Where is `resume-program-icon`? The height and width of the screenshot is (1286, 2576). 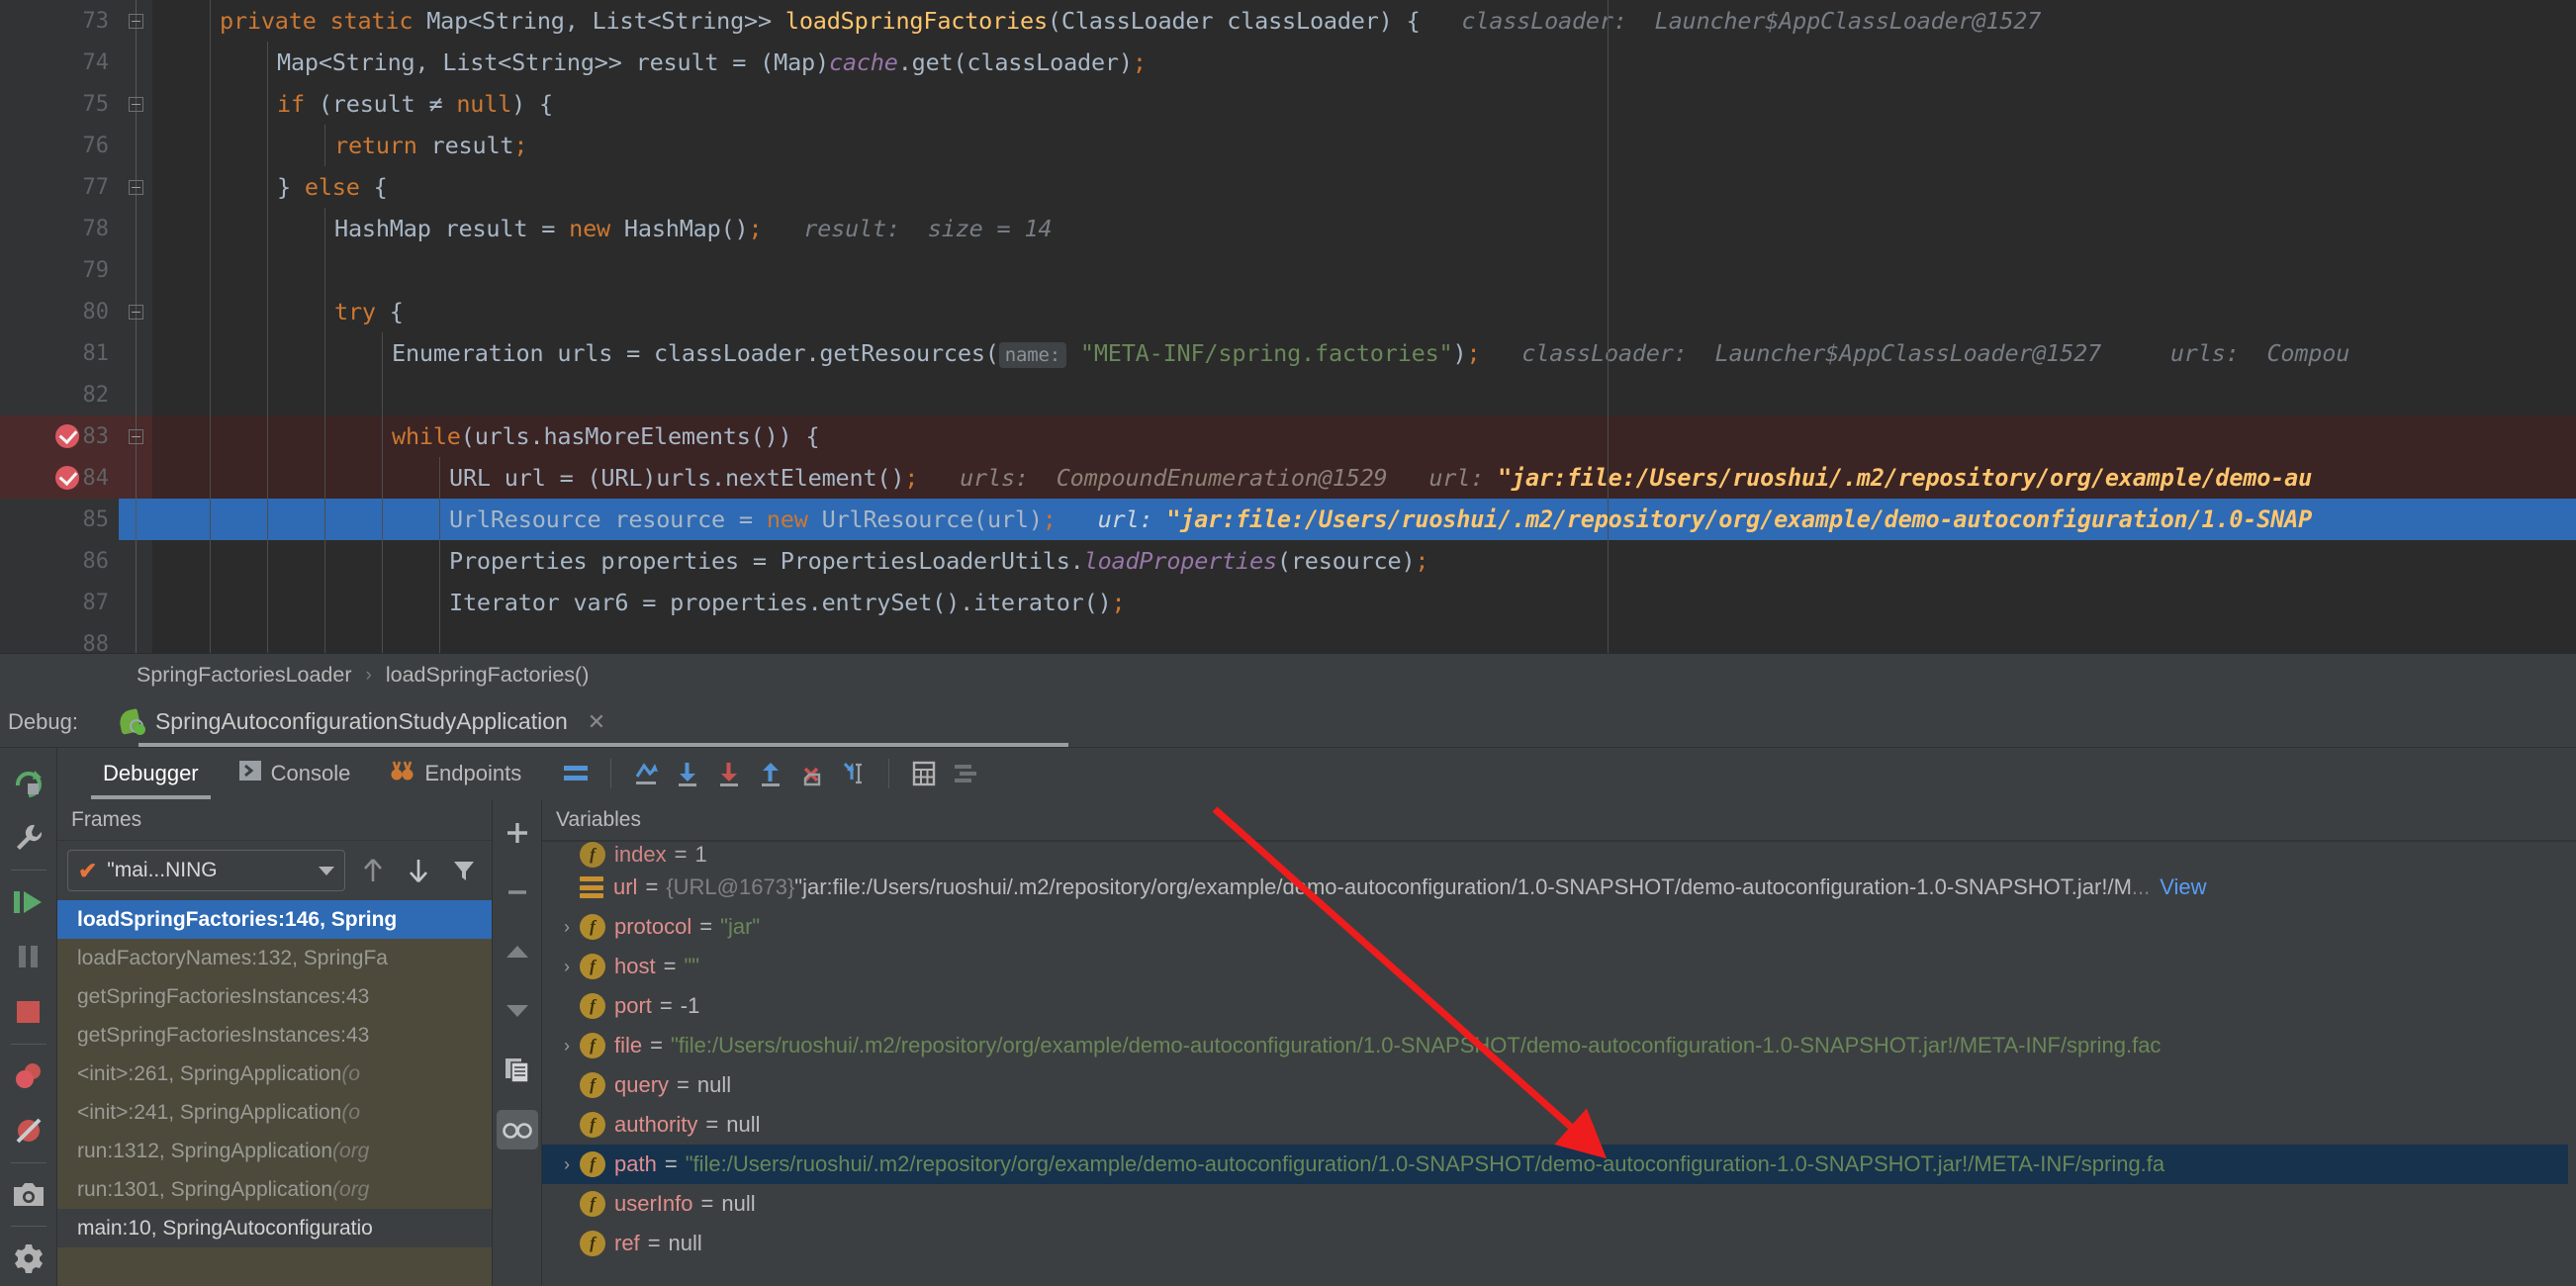 resume-program-icon is located at coordinates (28, 902).